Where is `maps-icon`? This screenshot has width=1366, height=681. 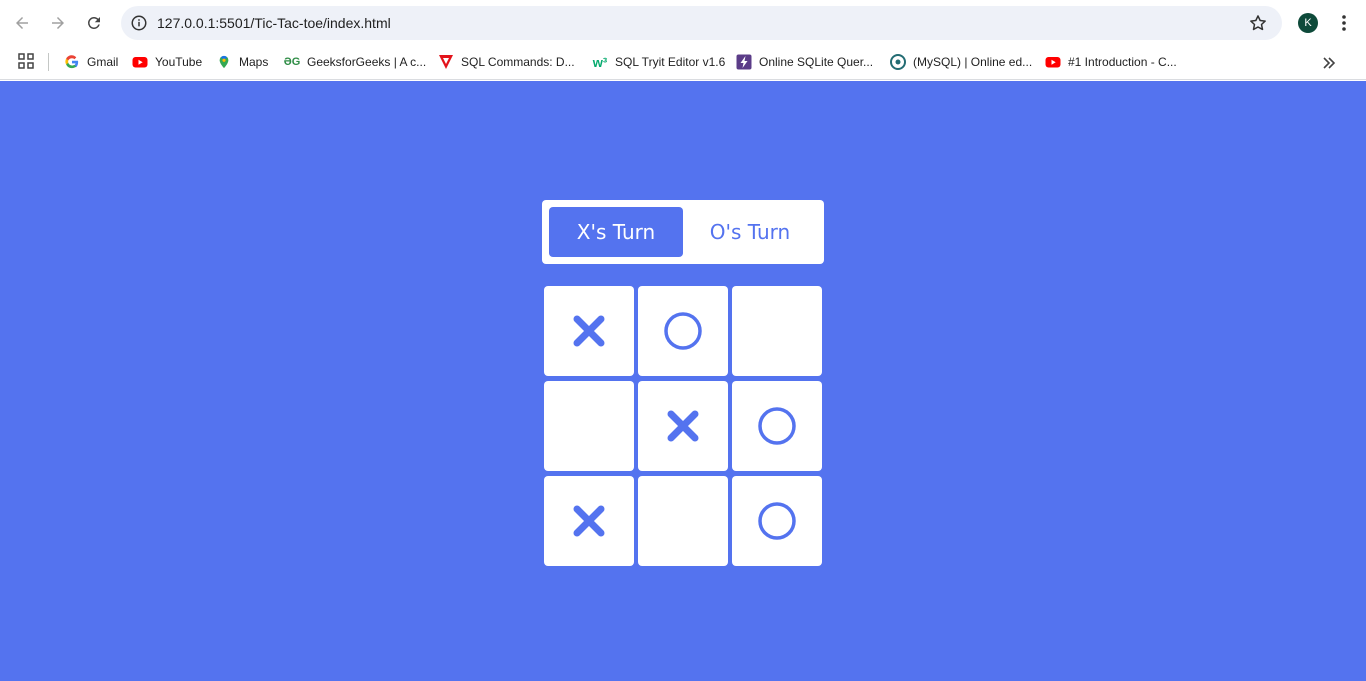 maps-icon is located at coordinates (224, 62).